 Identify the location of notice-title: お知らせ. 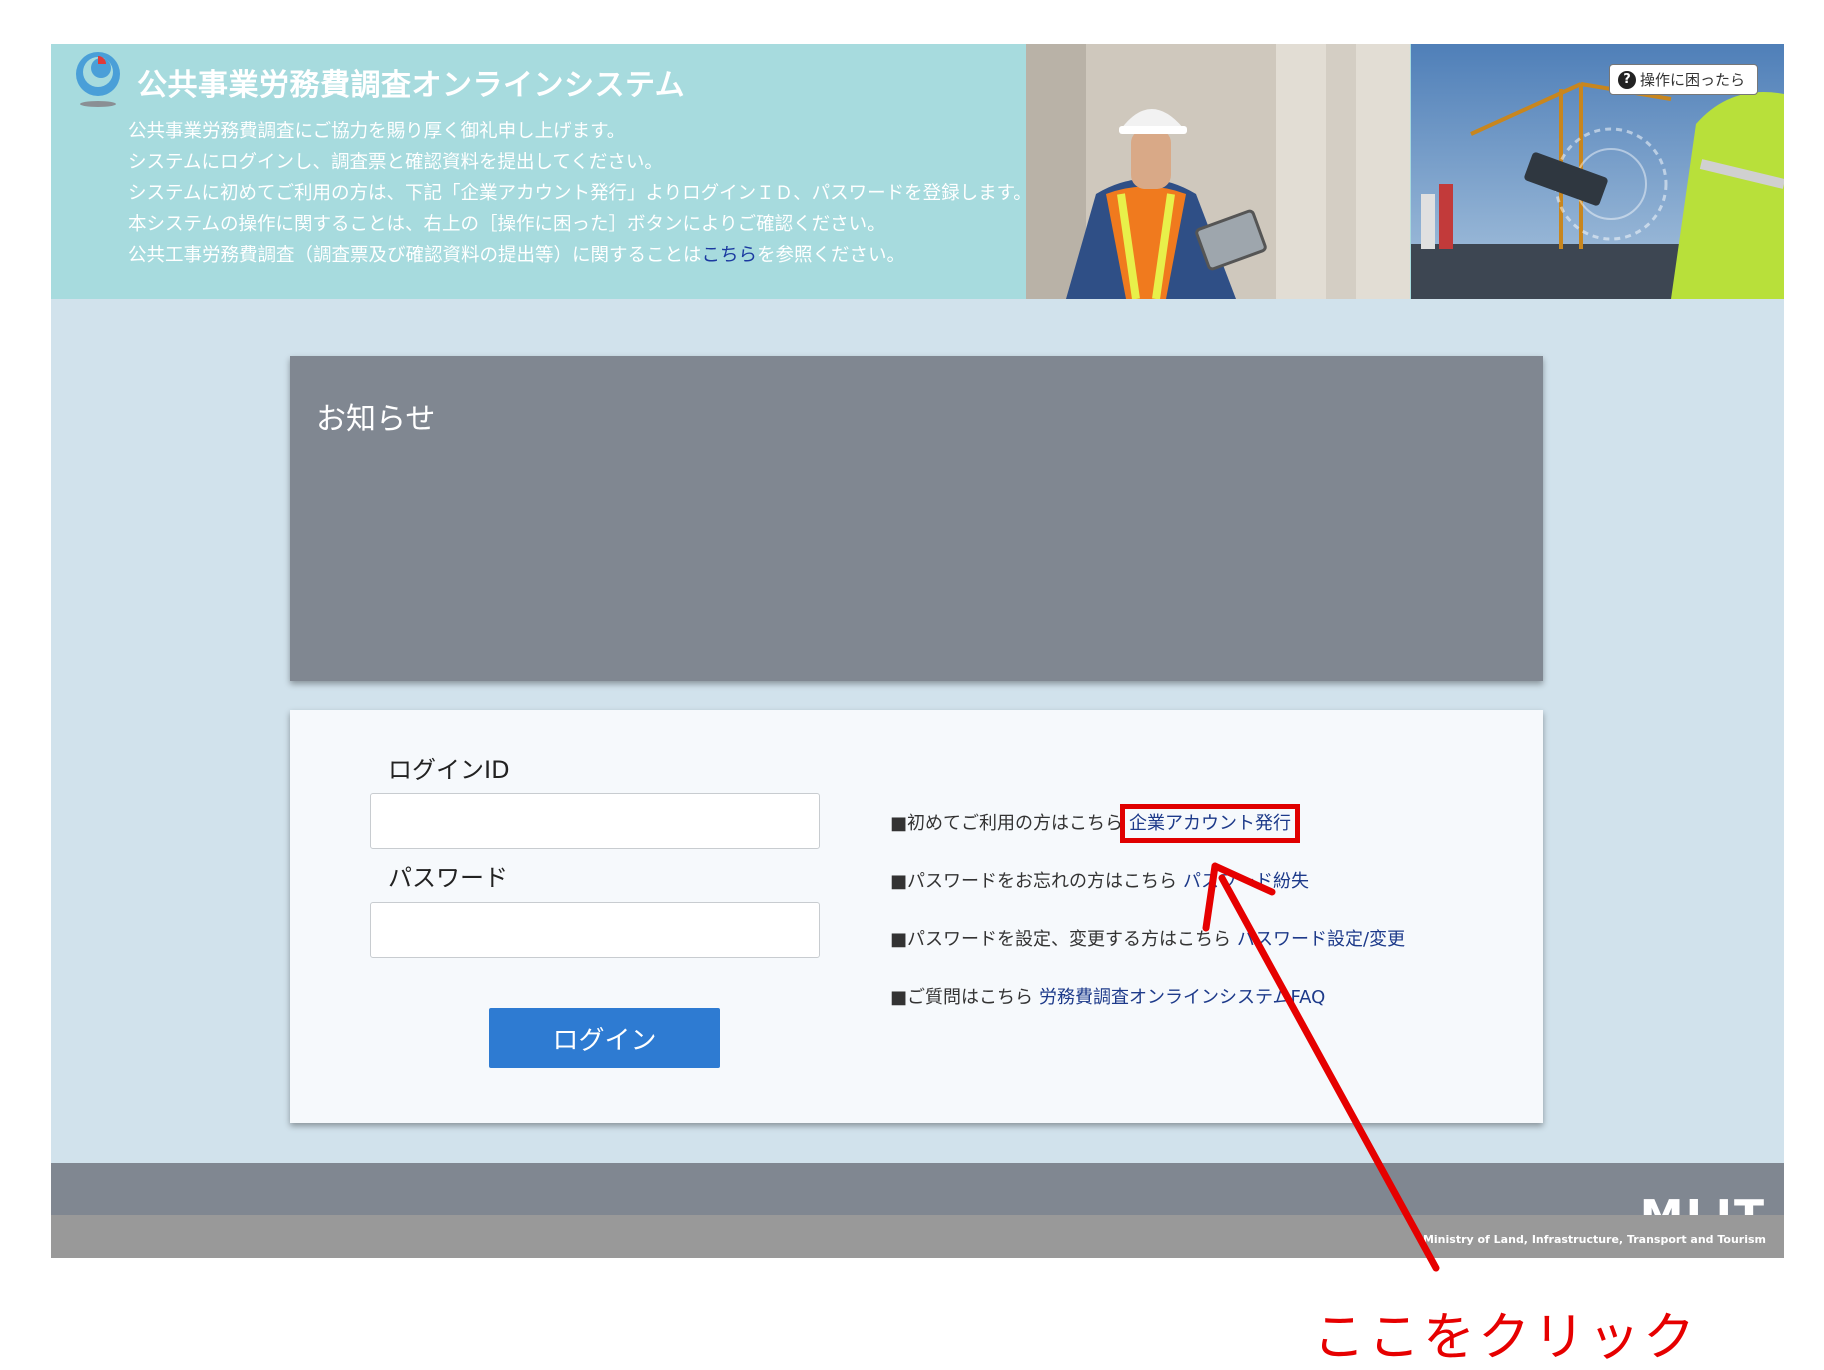
(376, 419).